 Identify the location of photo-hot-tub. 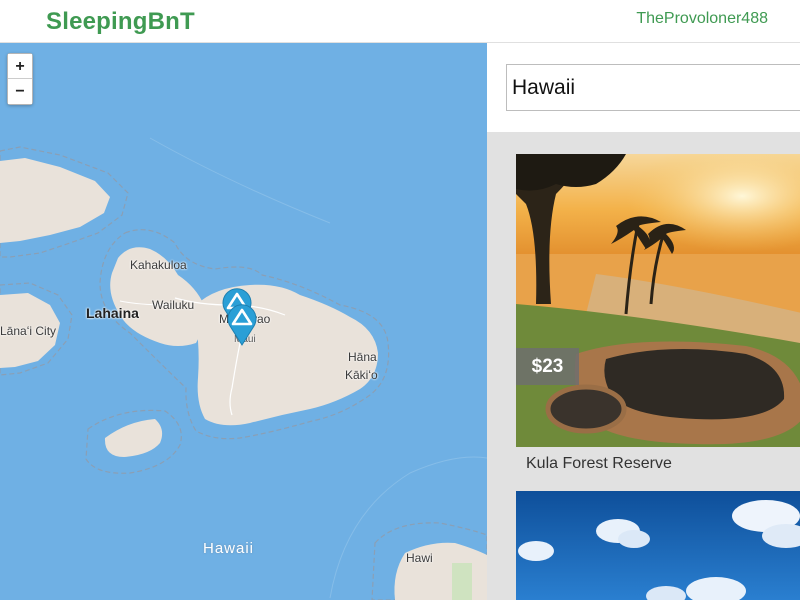
(586, 409).